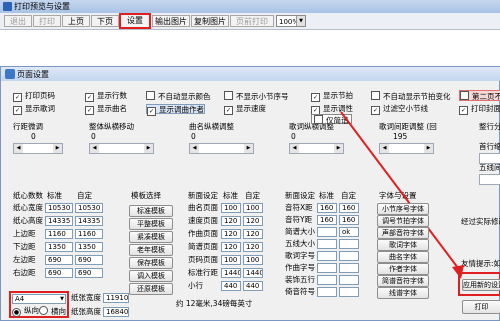 This screenshot has height=321, width=500. I want to click on checkbox-hide-measure-number: 不显示小节序号, so click(256, 96).